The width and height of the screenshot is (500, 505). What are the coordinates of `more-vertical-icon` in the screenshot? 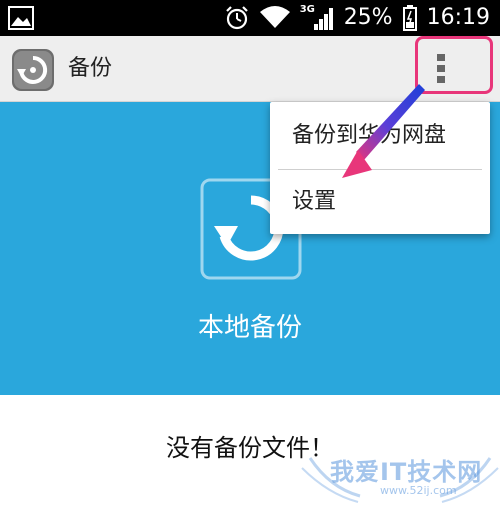 It's located at (441, 68).